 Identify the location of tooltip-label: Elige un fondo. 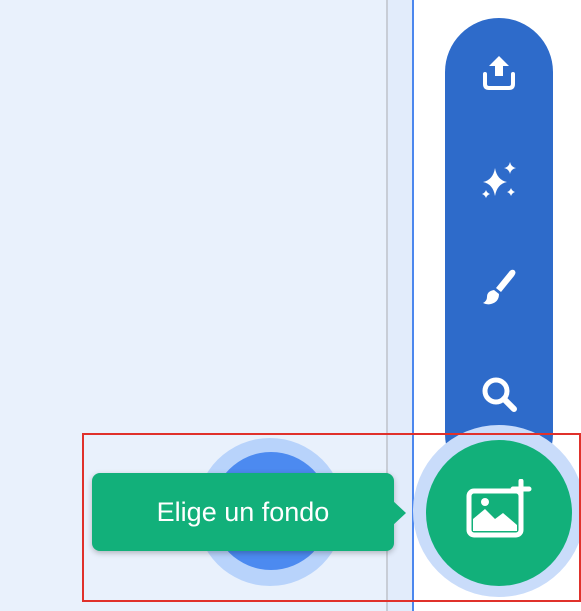
(243, 511).